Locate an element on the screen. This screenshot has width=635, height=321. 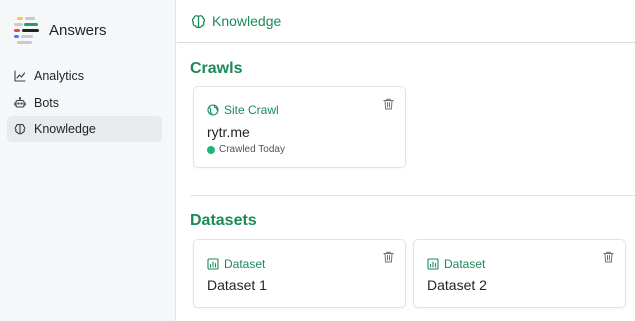
card-type: Site Crawl is located at coordinates (243, 110).